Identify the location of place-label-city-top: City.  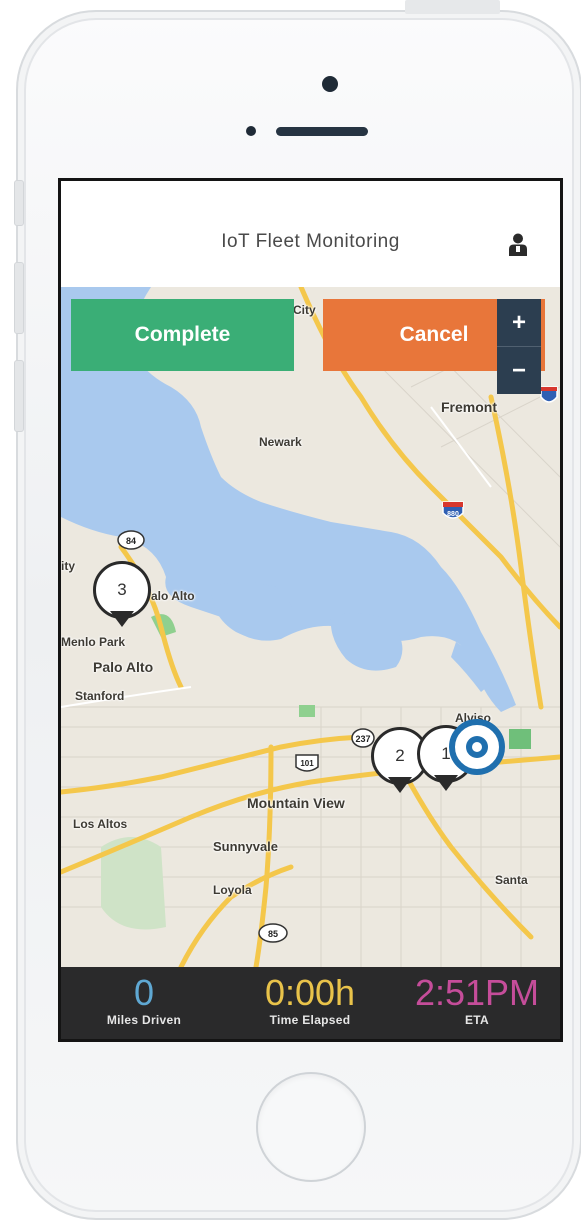
(304, 310).